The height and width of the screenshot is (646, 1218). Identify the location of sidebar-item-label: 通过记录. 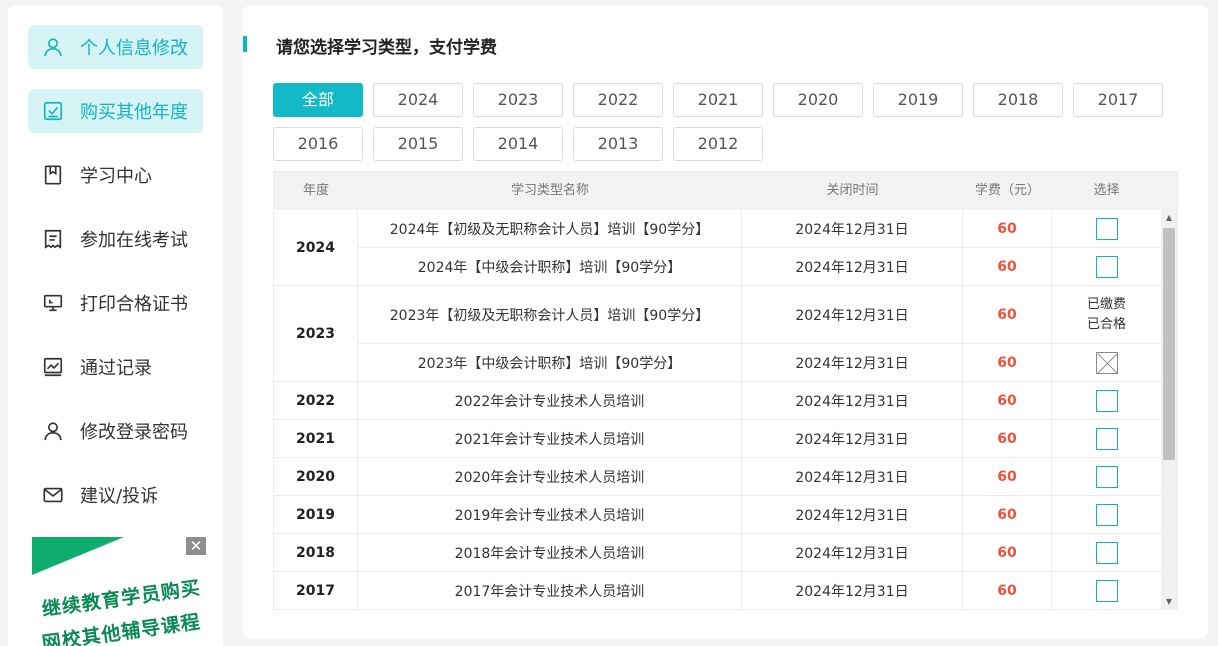
(116, 368).